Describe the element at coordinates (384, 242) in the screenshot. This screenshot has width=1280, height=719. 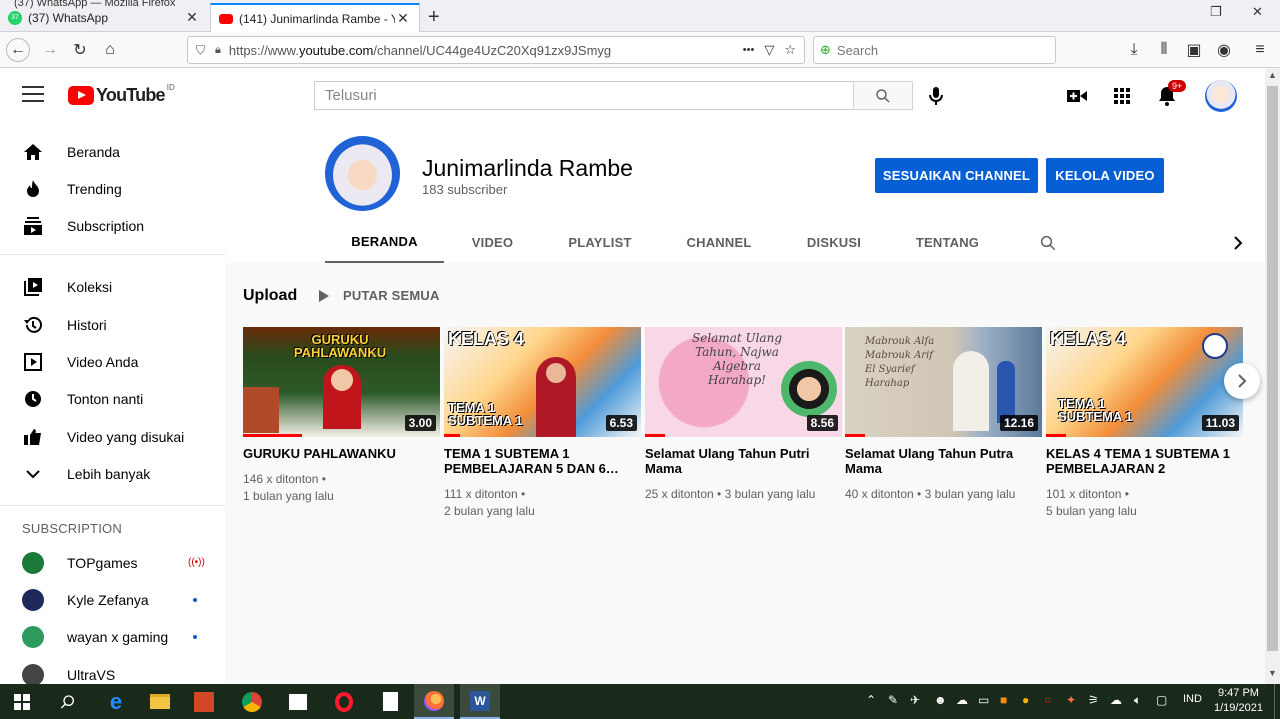
I see `tab-beranda: BERANDA` at that location.